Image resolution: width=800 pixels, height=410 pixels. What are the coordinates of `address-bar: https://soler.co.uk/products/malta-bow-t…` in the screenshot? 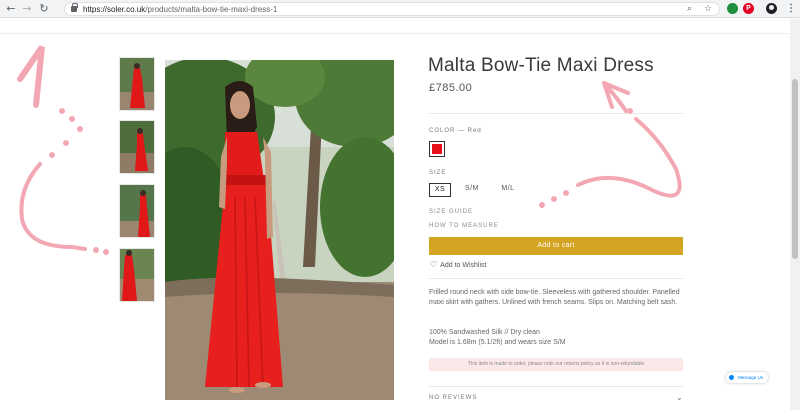 It's located at (392, 9).